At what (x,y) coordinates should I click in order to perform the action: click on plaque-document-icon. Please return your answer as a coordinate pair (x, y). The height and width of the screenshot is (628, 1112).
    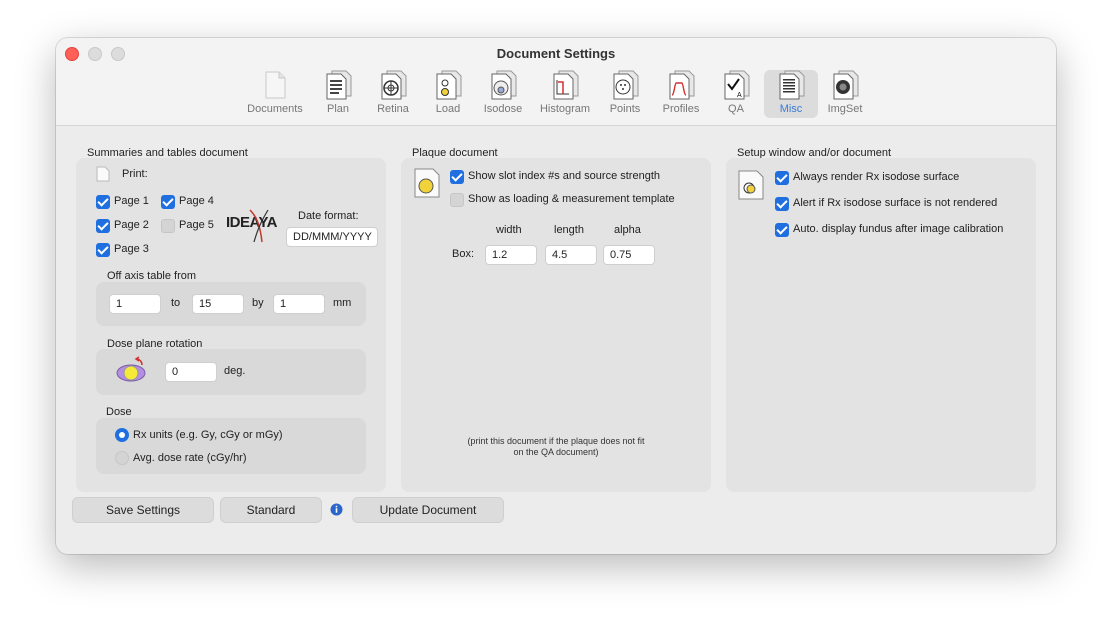
    Looking at the image, I should click on (427, 183).